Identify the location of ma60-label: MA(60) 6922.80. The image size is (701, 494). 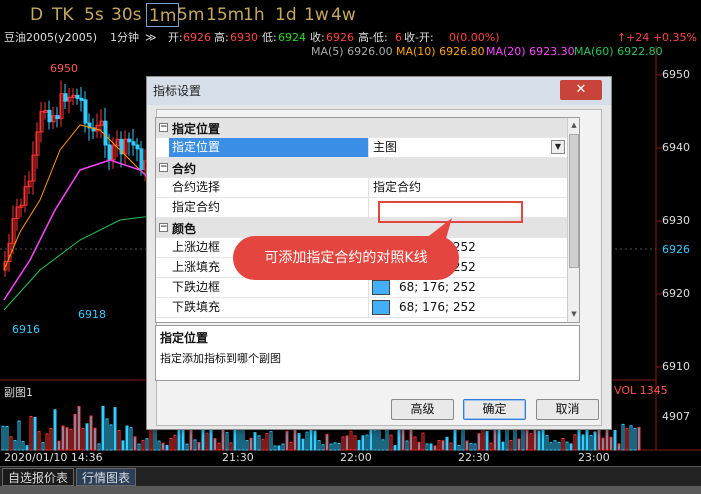
(618, 51).